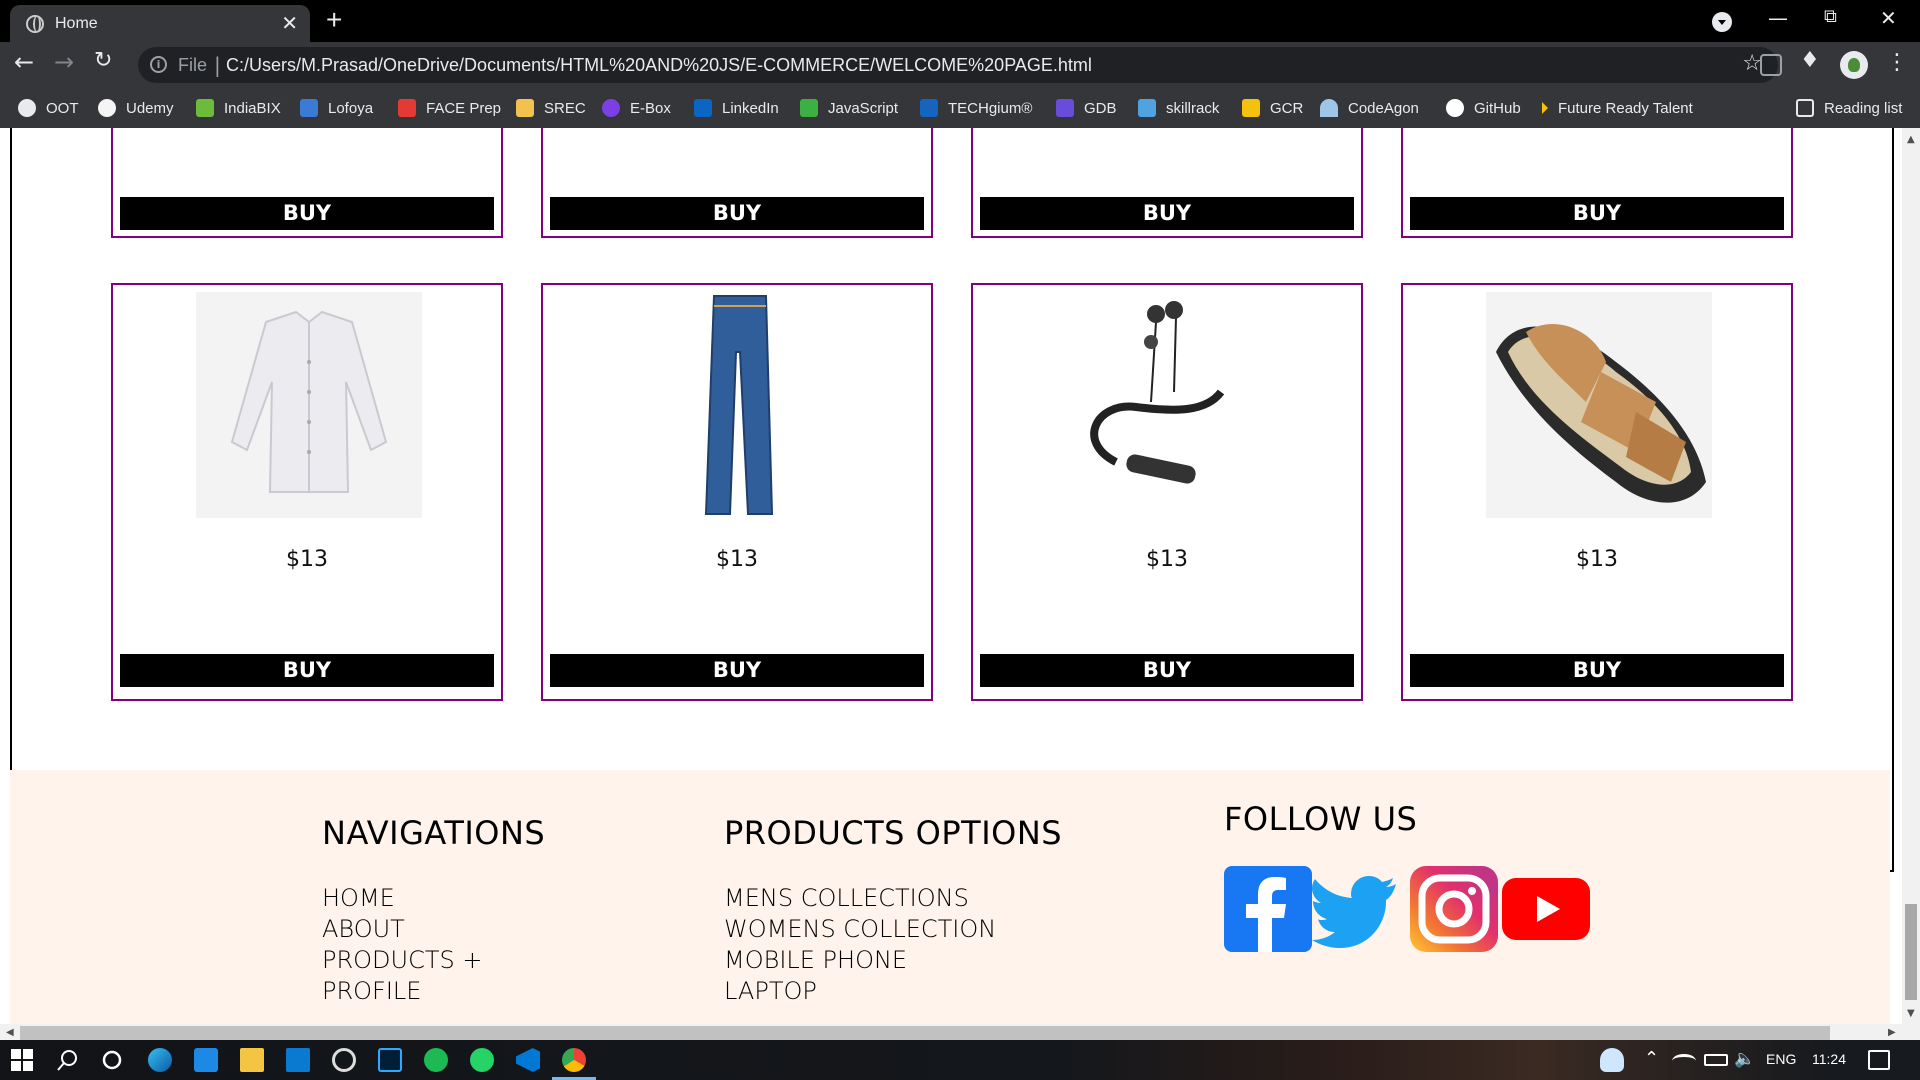 This screenshot has width=1920, height=1080. I want to click on wifi-icon, so click(1684, 1061).